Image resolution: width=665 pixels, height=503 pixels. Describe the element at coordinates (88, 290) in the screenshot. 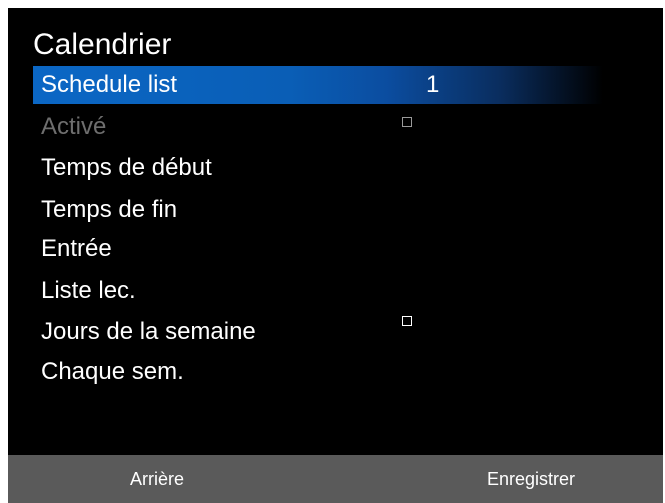

I see `menu-item-label: Liste lec.` at that location.